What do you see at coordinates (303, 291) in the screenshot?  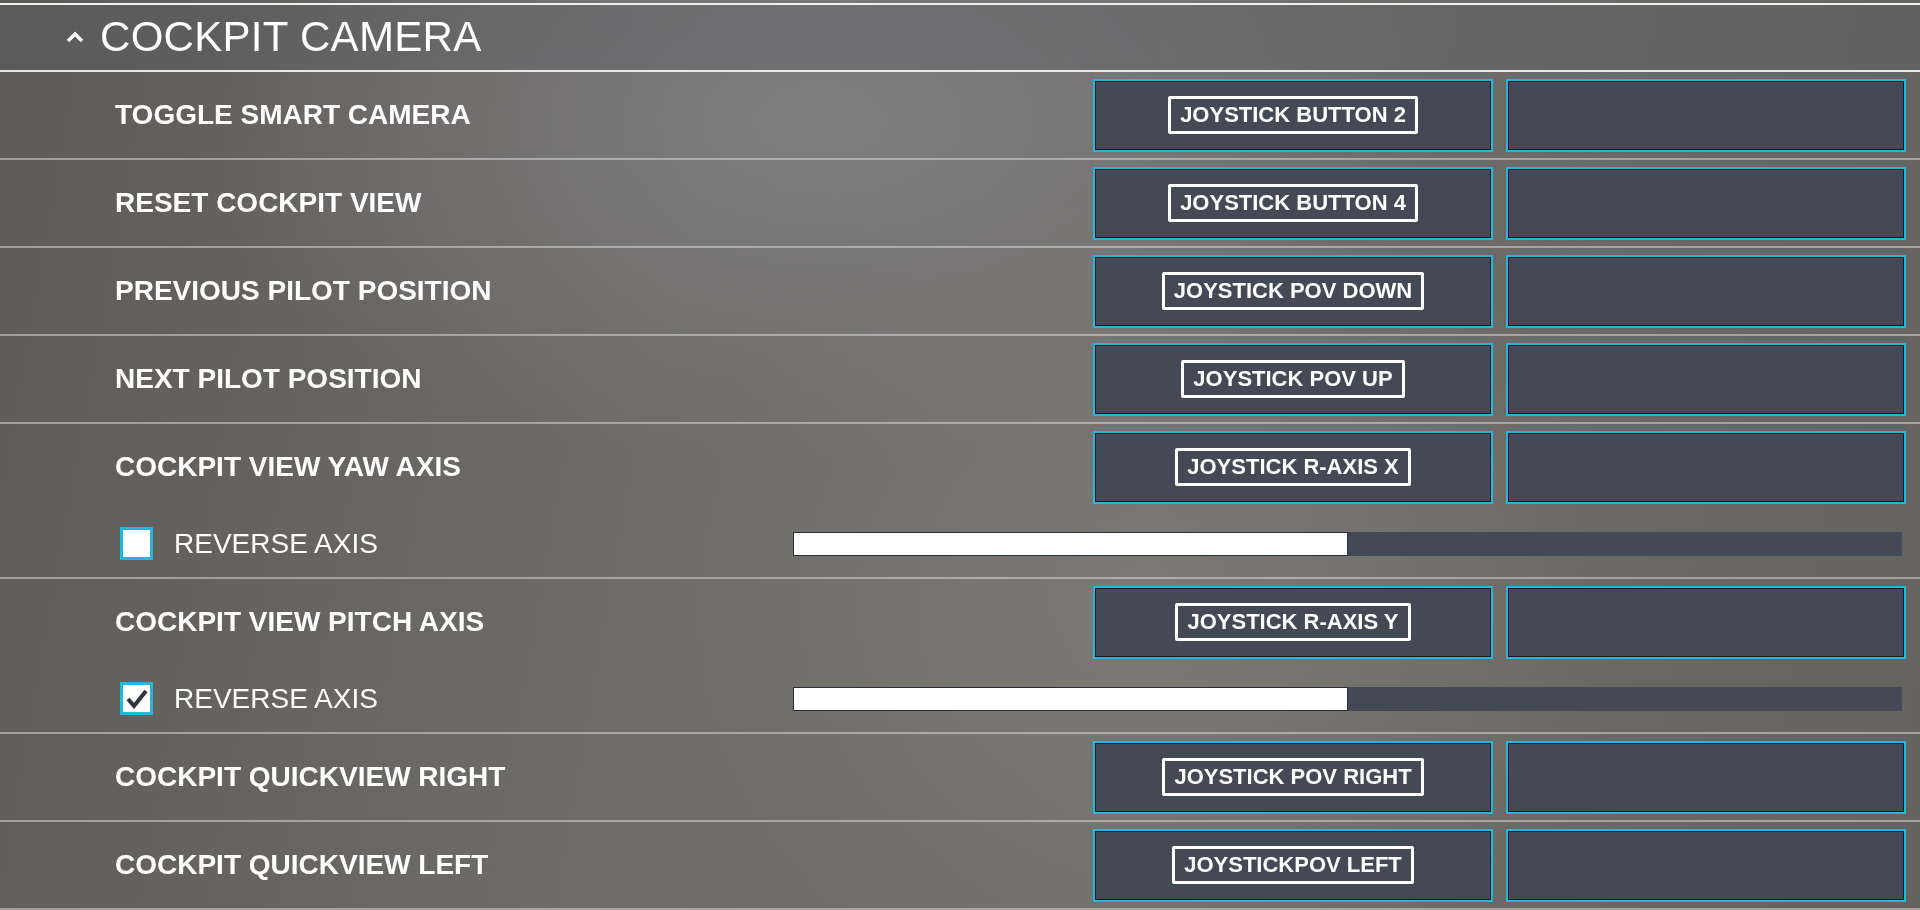 I see `action-label: PREVIOUS PILOT POSITION` at bounding box center [303, 291].